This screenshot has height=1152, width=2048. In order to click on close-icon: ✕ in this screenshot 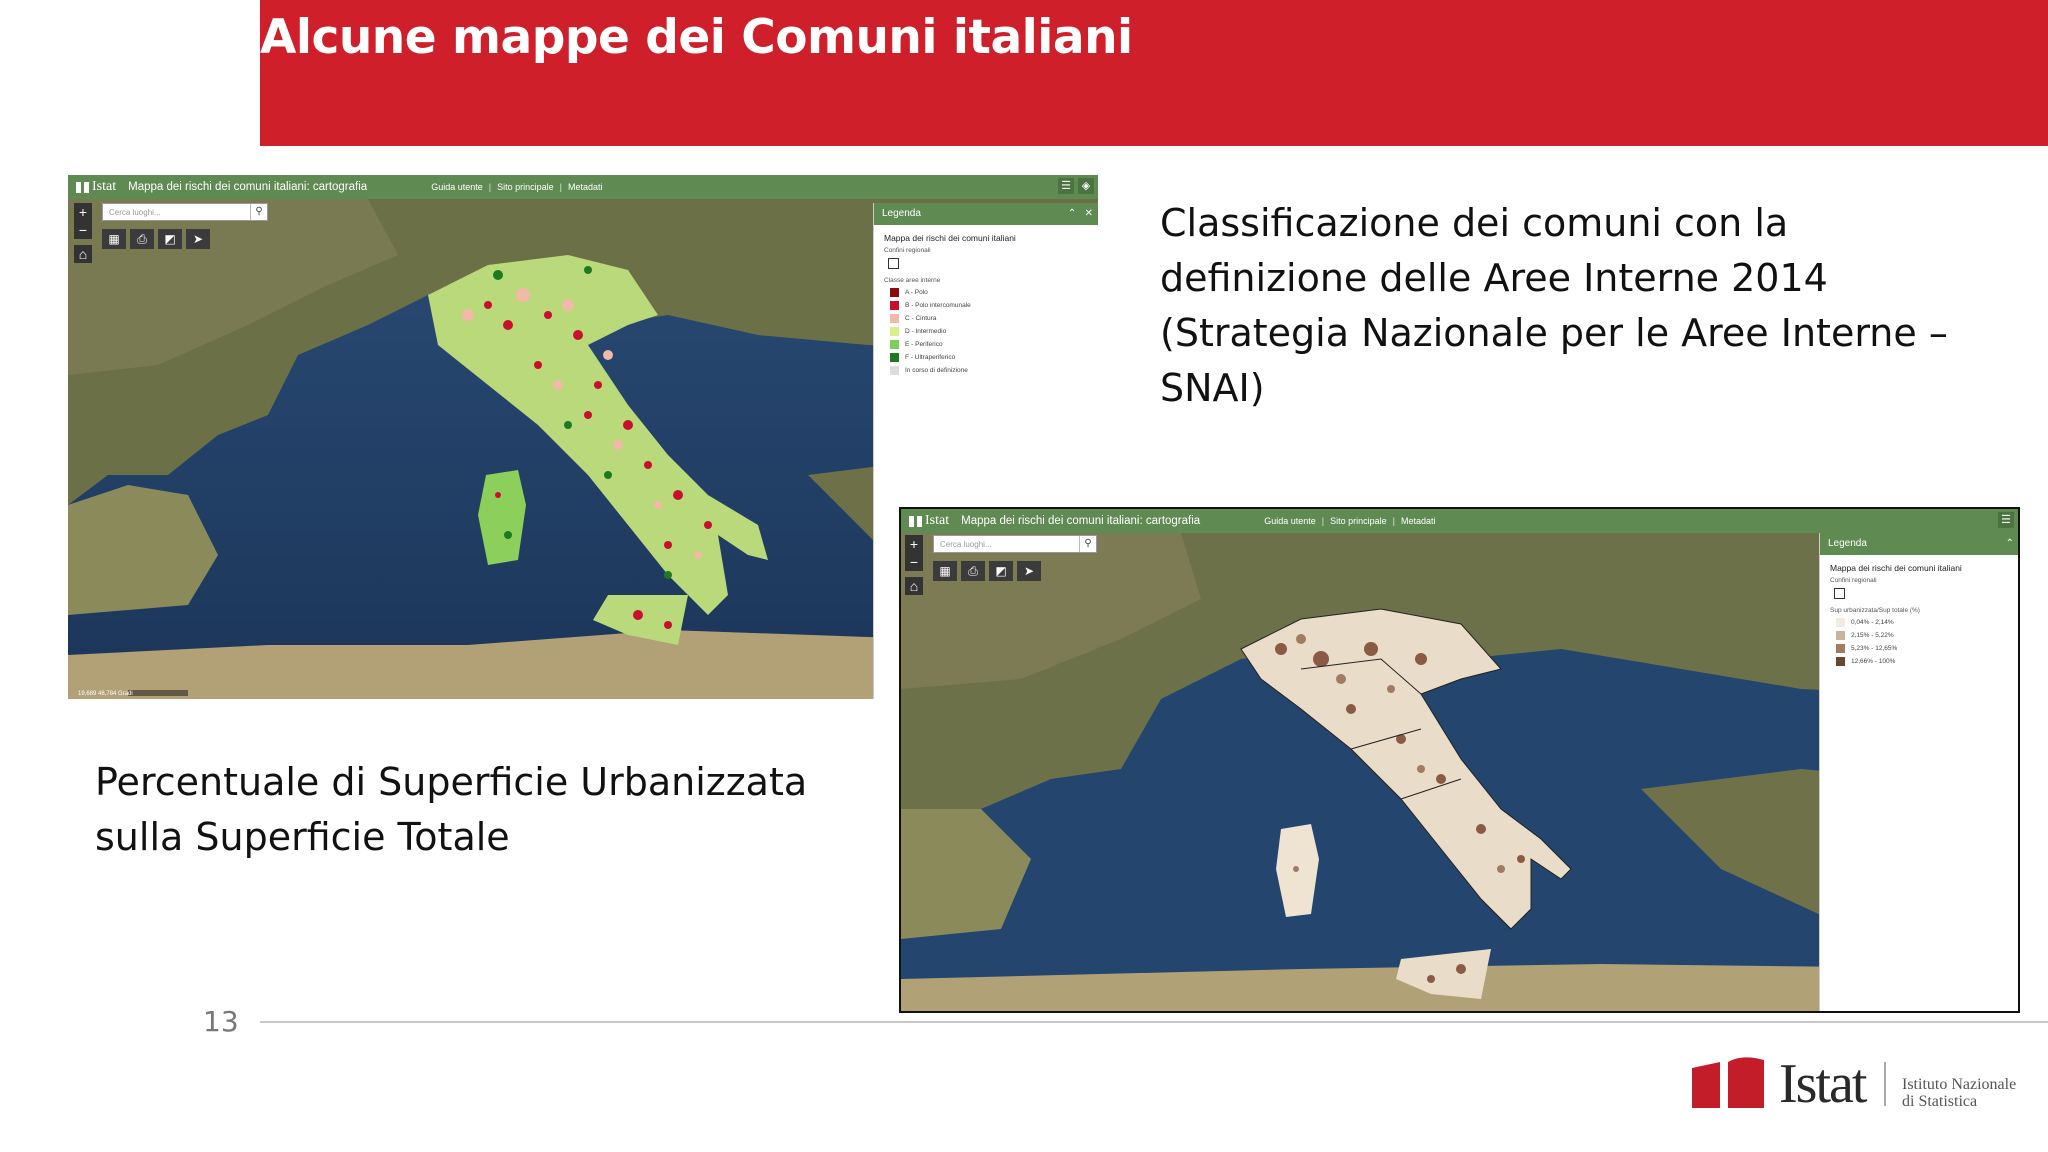, I will do `click(1089, 213)`.